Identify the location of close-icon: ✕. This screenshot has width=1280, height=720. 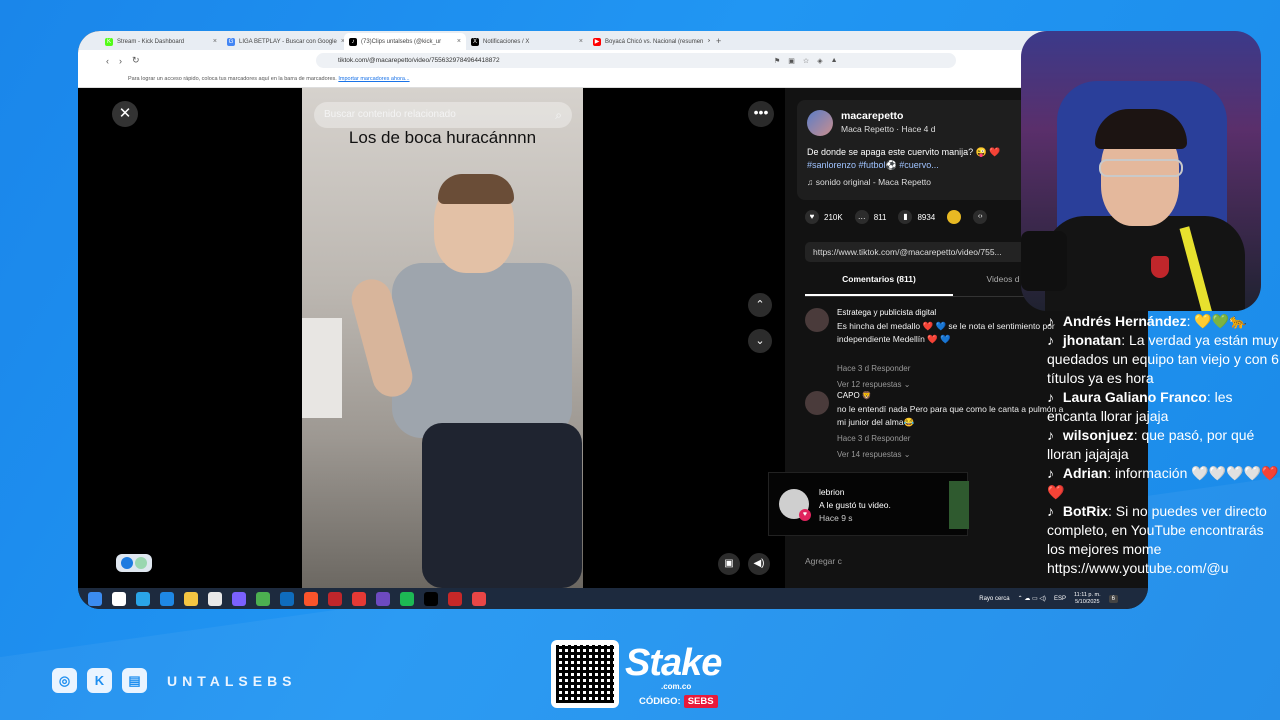
(125, 114).